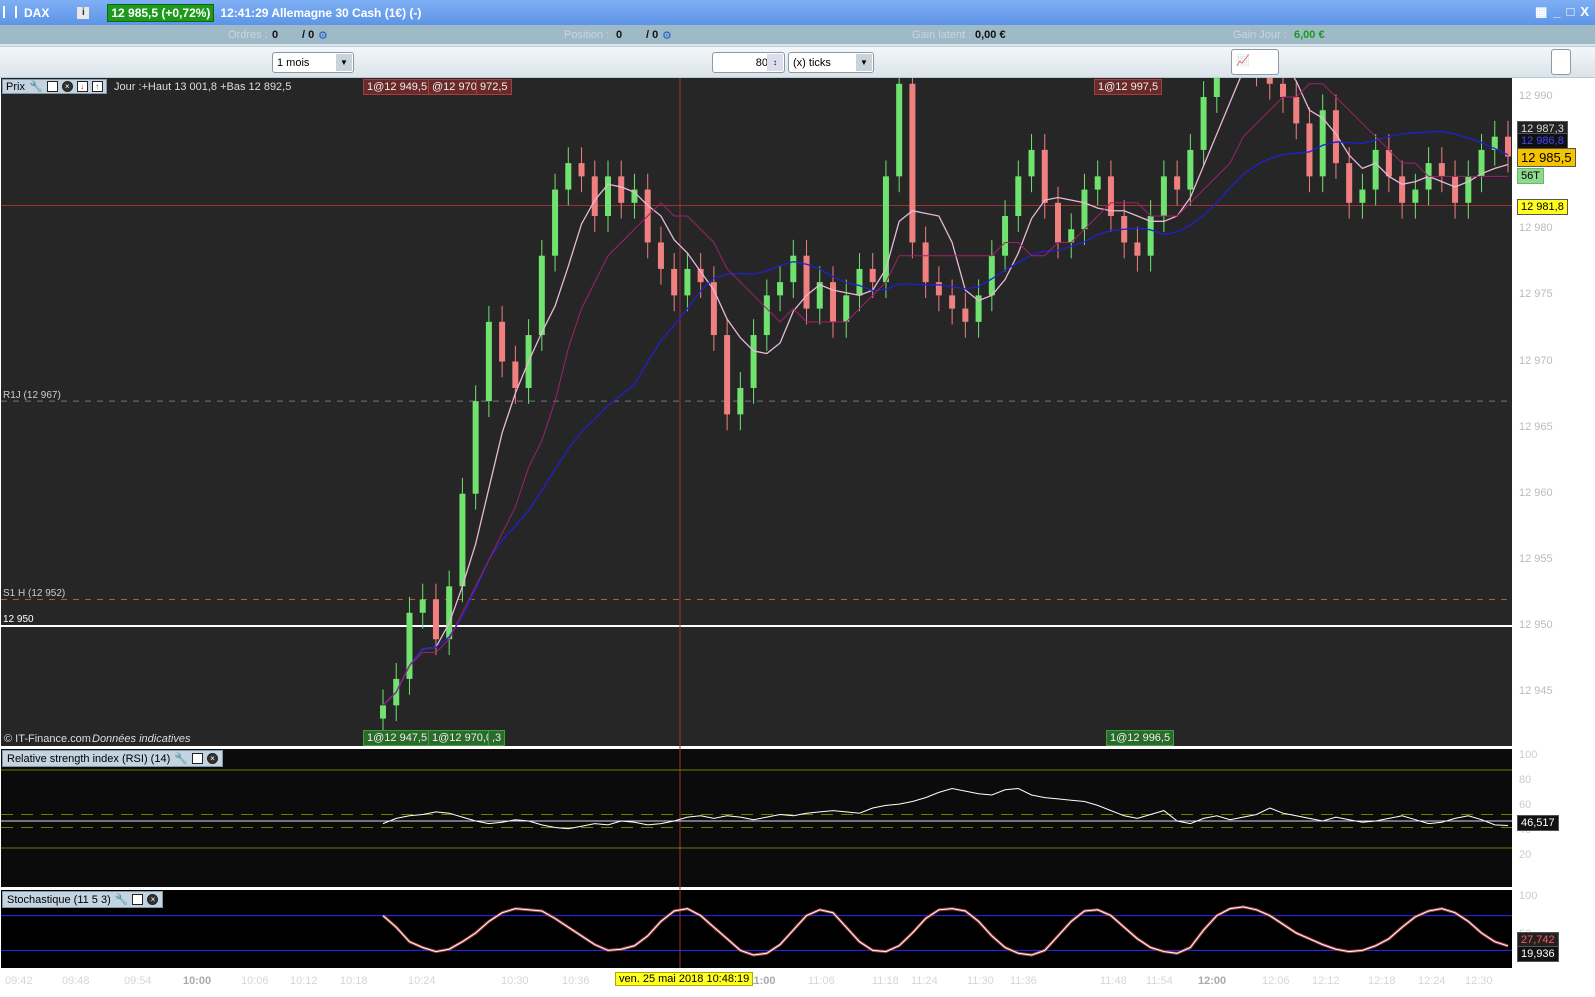  Describe the element at coordinates (354, 981) in the screenshot. I see `time-tick-label: 10:18` at that location.